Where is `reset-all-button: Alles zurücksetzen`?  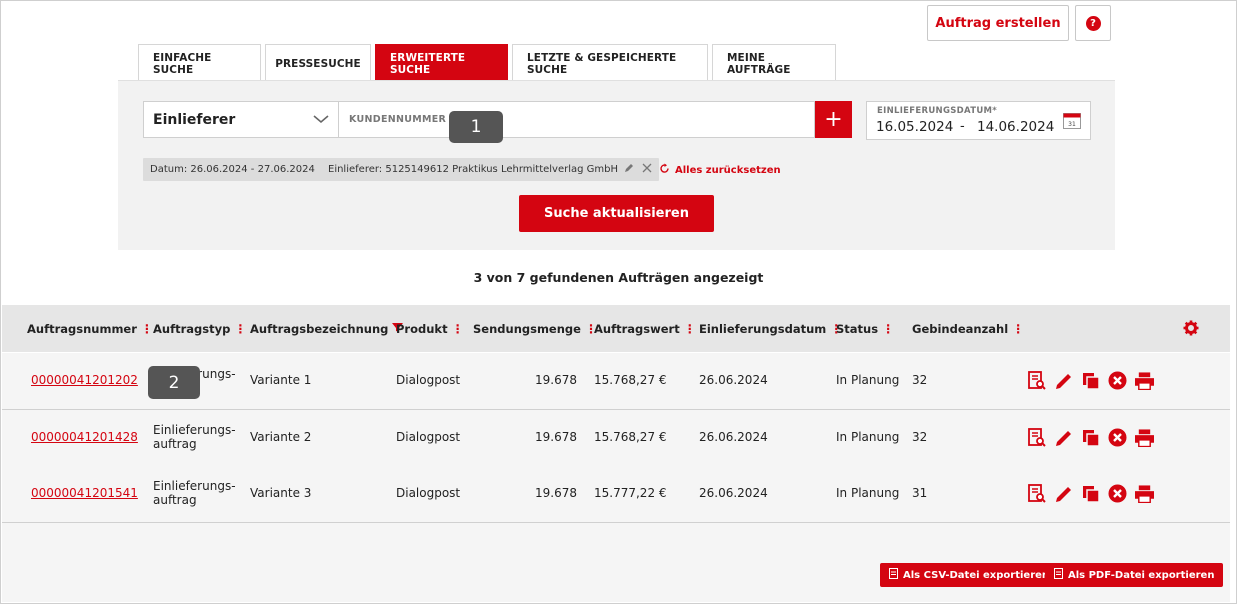 reset-all-button: Alles zurücksetzen is located at coordinates (720, 170).